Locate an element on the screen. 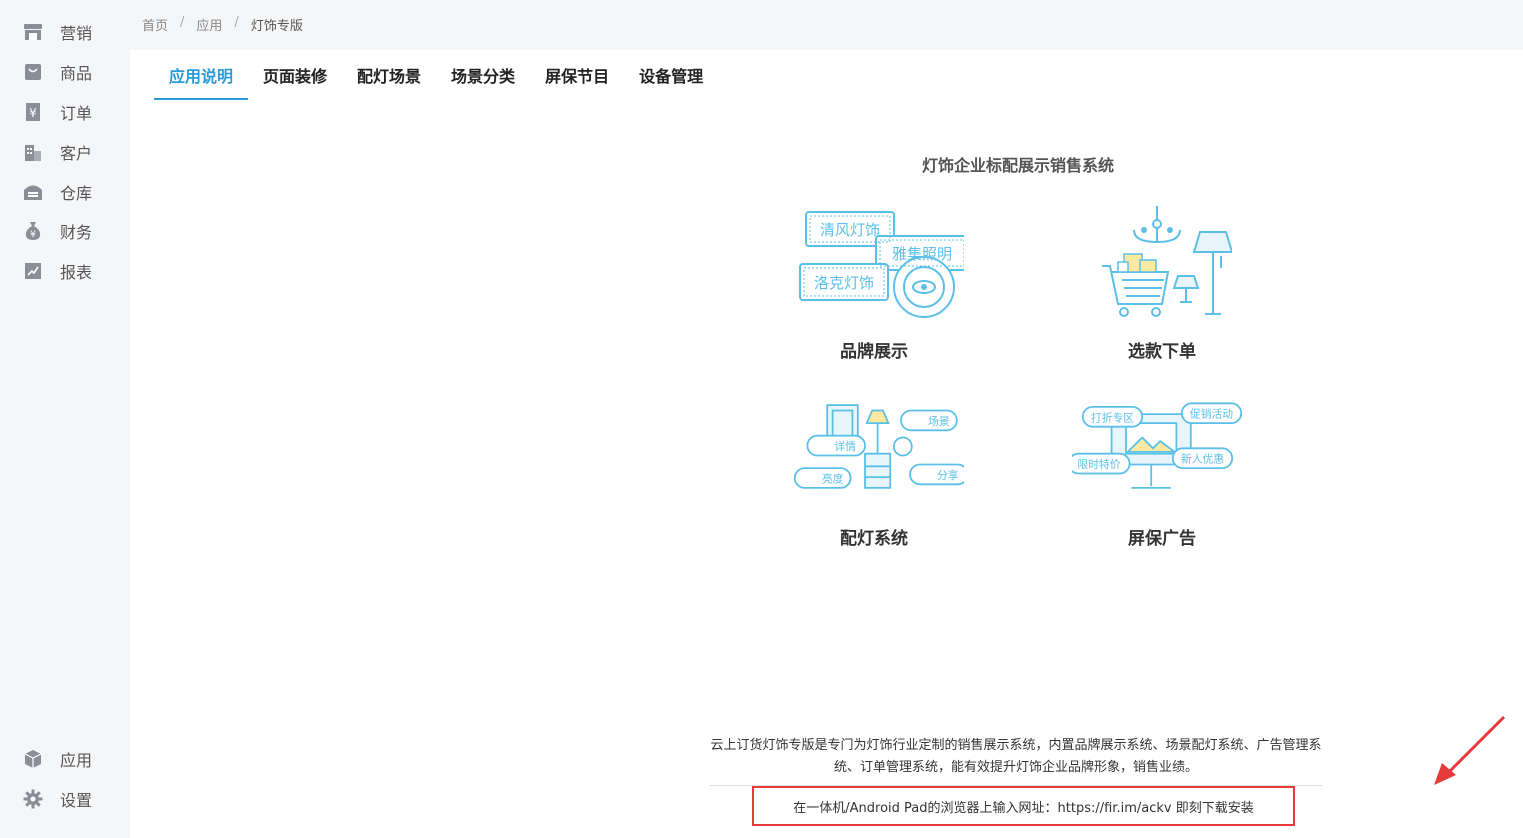  tab-lighting-scenes: 配灯场景 is located at coordinates (389, 75).